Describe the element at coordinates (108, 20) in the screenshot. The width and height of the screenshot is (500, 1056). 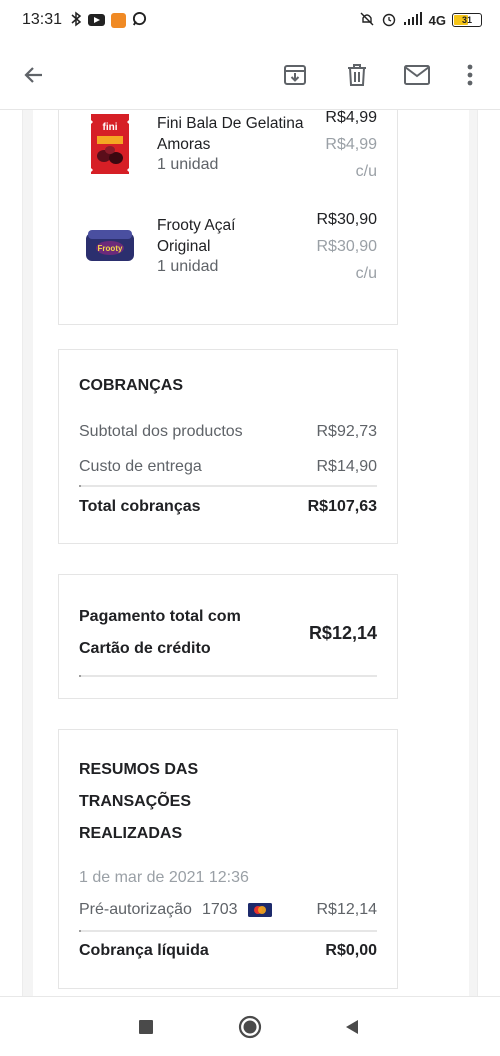
I see `notification-icons` at that location.